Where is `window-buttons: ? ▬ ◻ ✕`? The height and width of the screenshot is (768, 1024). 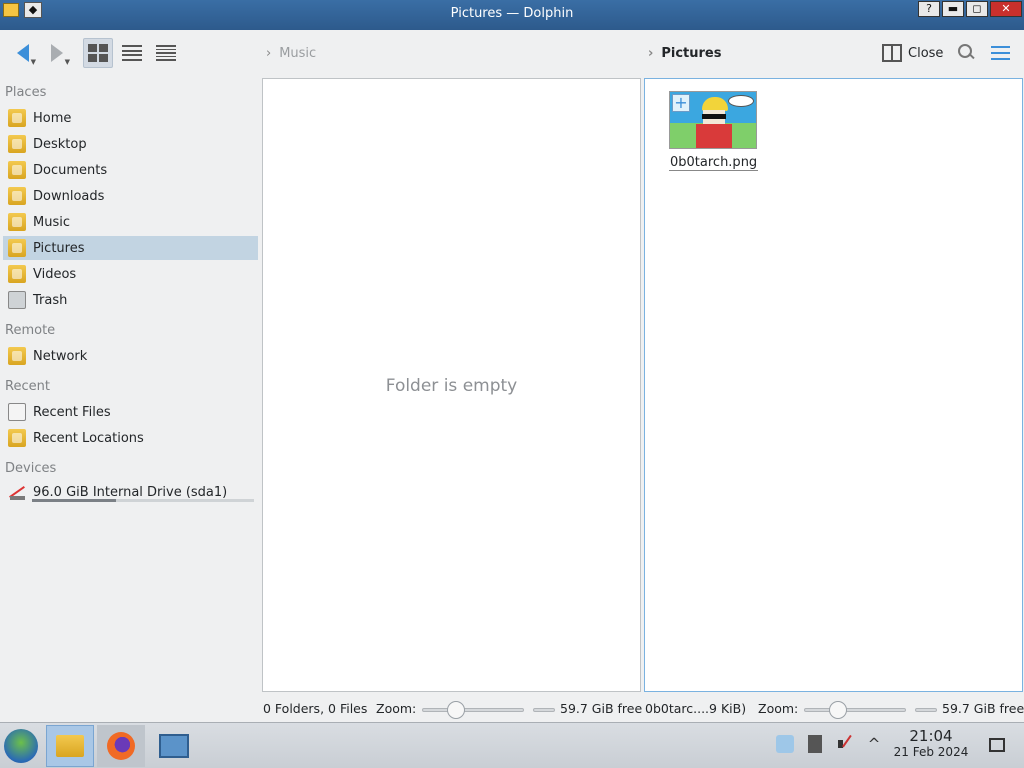 window-buttons: ? ▬ ◻ ✕ is located at coordinates (970, 9).